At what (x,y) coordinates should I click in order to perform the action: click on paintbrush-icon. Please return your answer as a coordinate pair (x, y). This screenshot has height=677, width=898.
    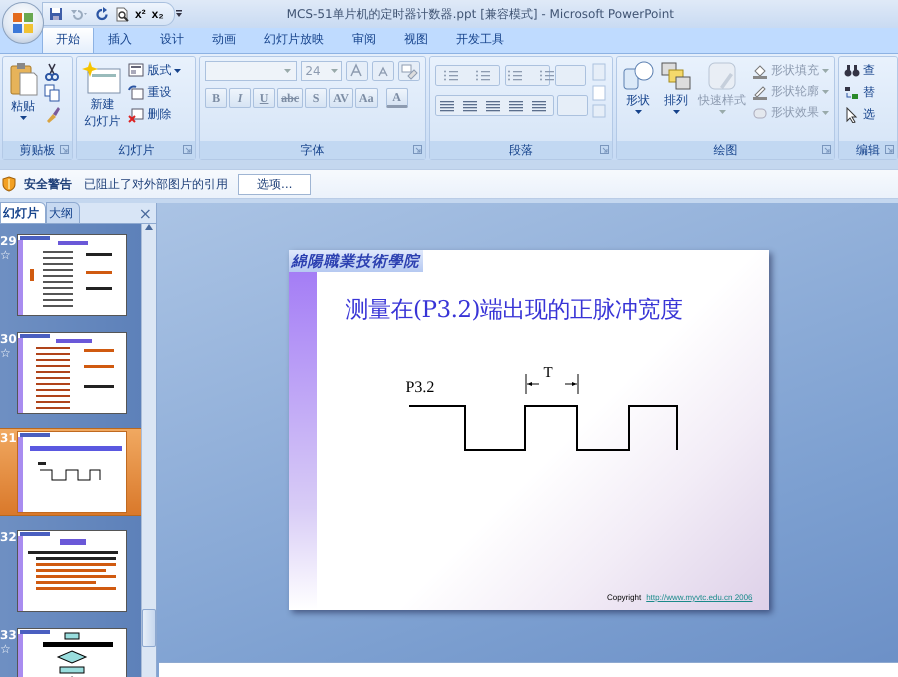
    Looking at the image, I should click on (52, 114).